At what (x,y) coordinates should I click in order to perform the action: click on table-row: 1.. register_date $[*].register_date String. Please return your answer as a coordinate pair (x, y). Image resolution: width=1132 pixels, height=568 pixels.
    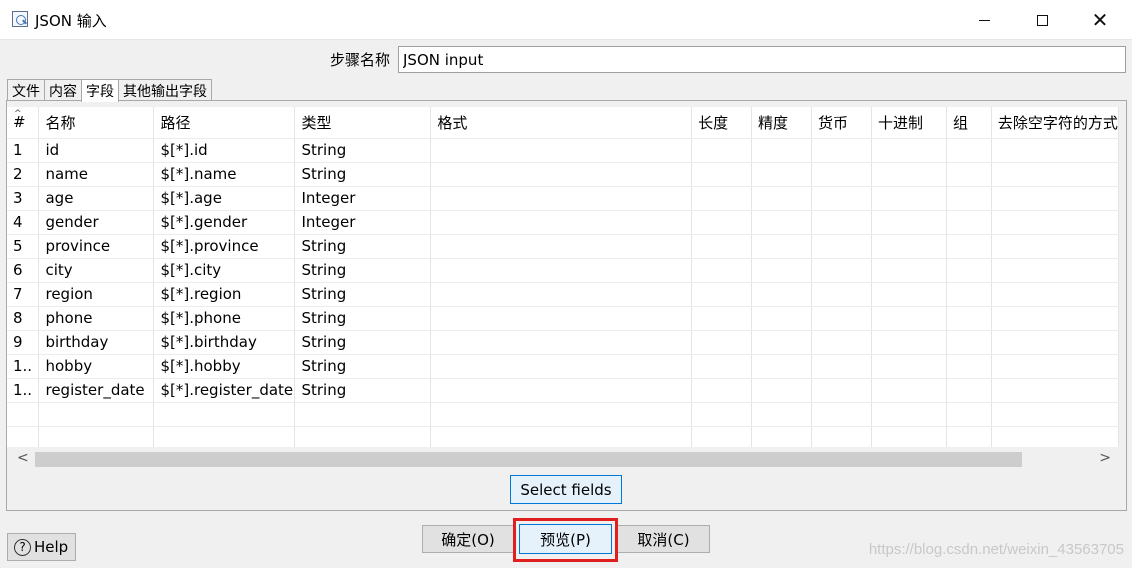
    Looking at the image, I should click on (563, 390).